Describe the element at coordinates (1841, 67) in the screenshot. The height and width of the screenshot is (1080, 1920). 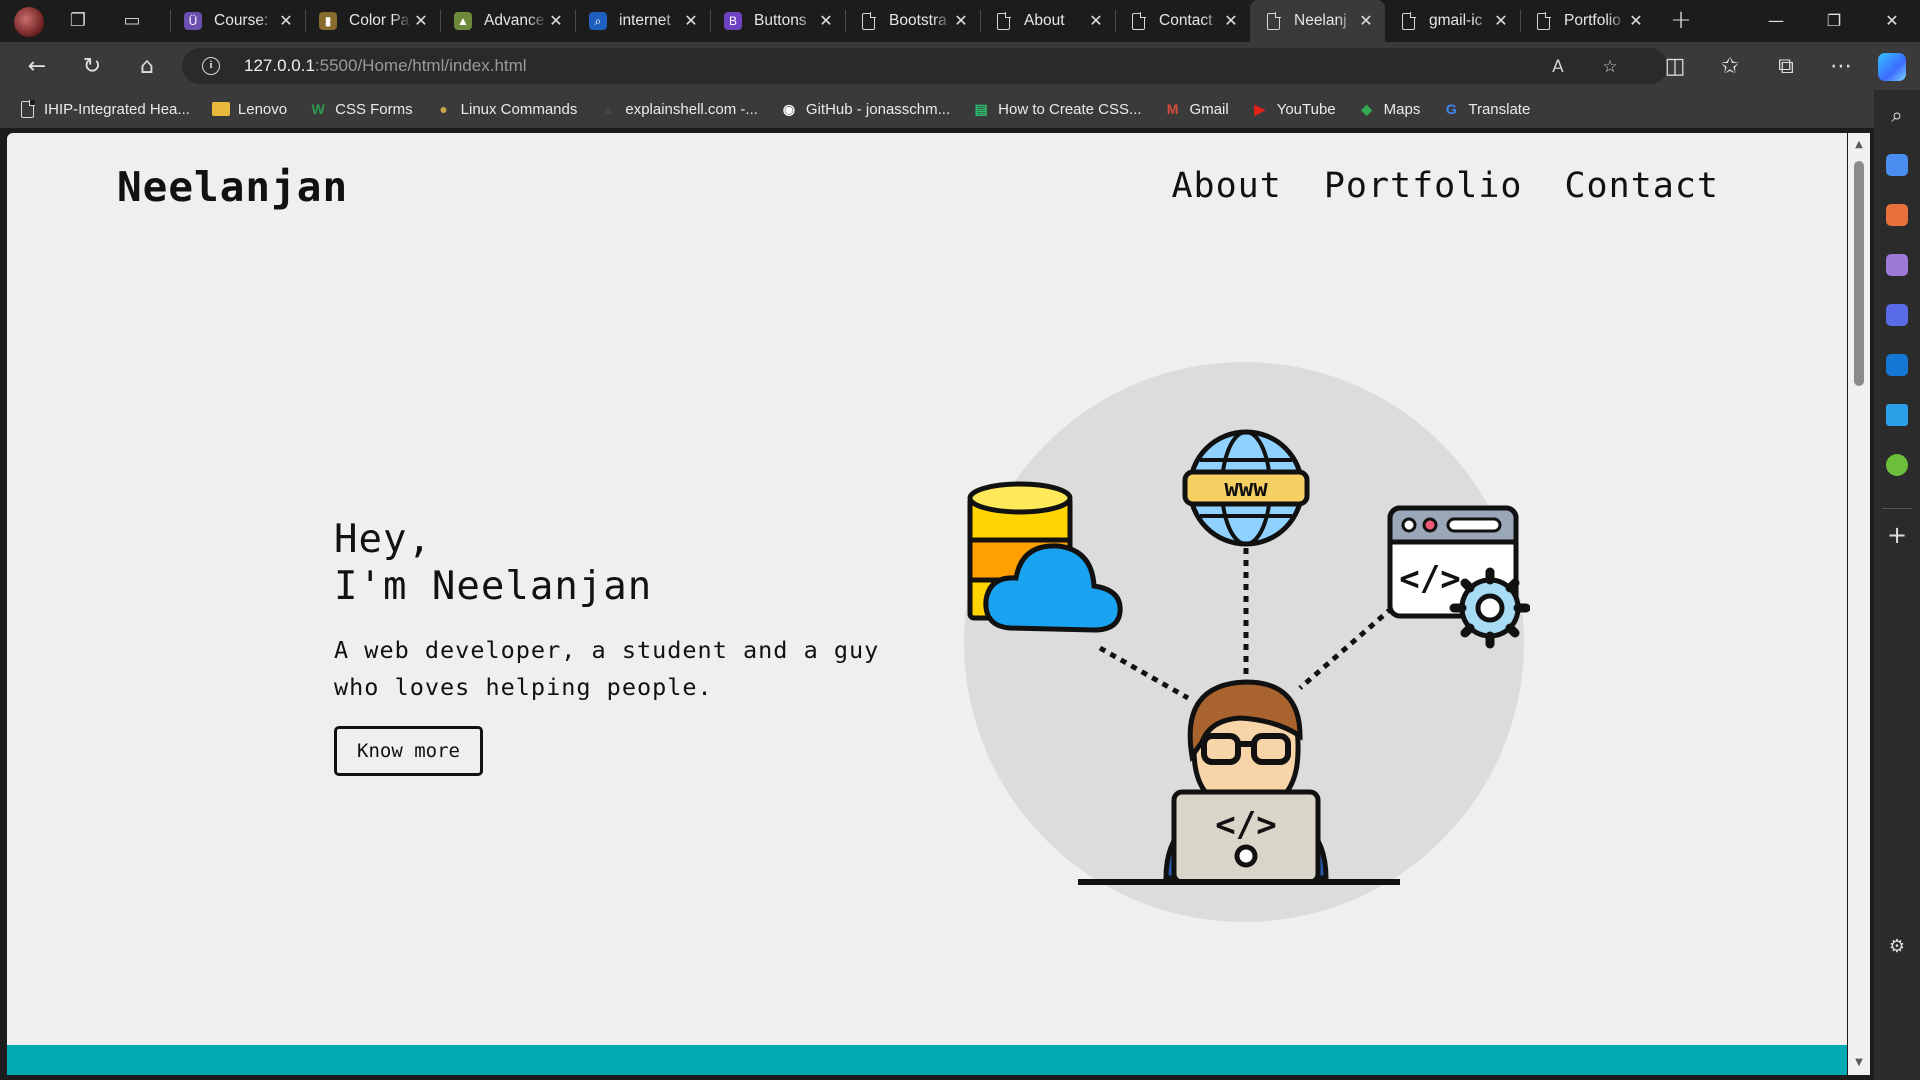
I see `more-menu-icon: ⋯` at that location.